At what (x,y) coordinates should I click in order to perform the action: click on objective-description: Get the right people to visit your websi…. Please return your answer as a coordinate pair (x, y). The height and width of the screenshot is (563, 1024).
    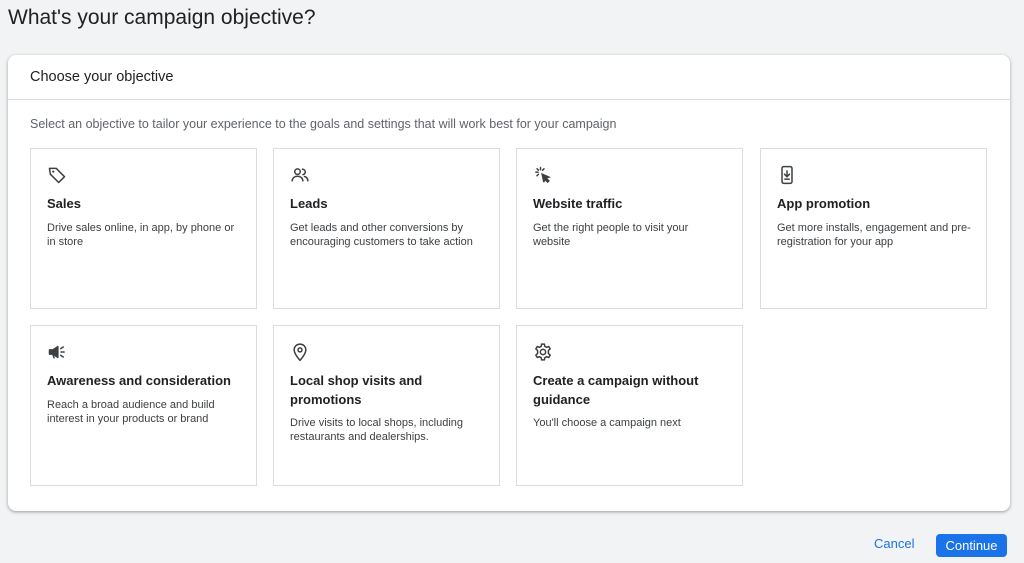
    Looking at the image, I should click on (611, 235).